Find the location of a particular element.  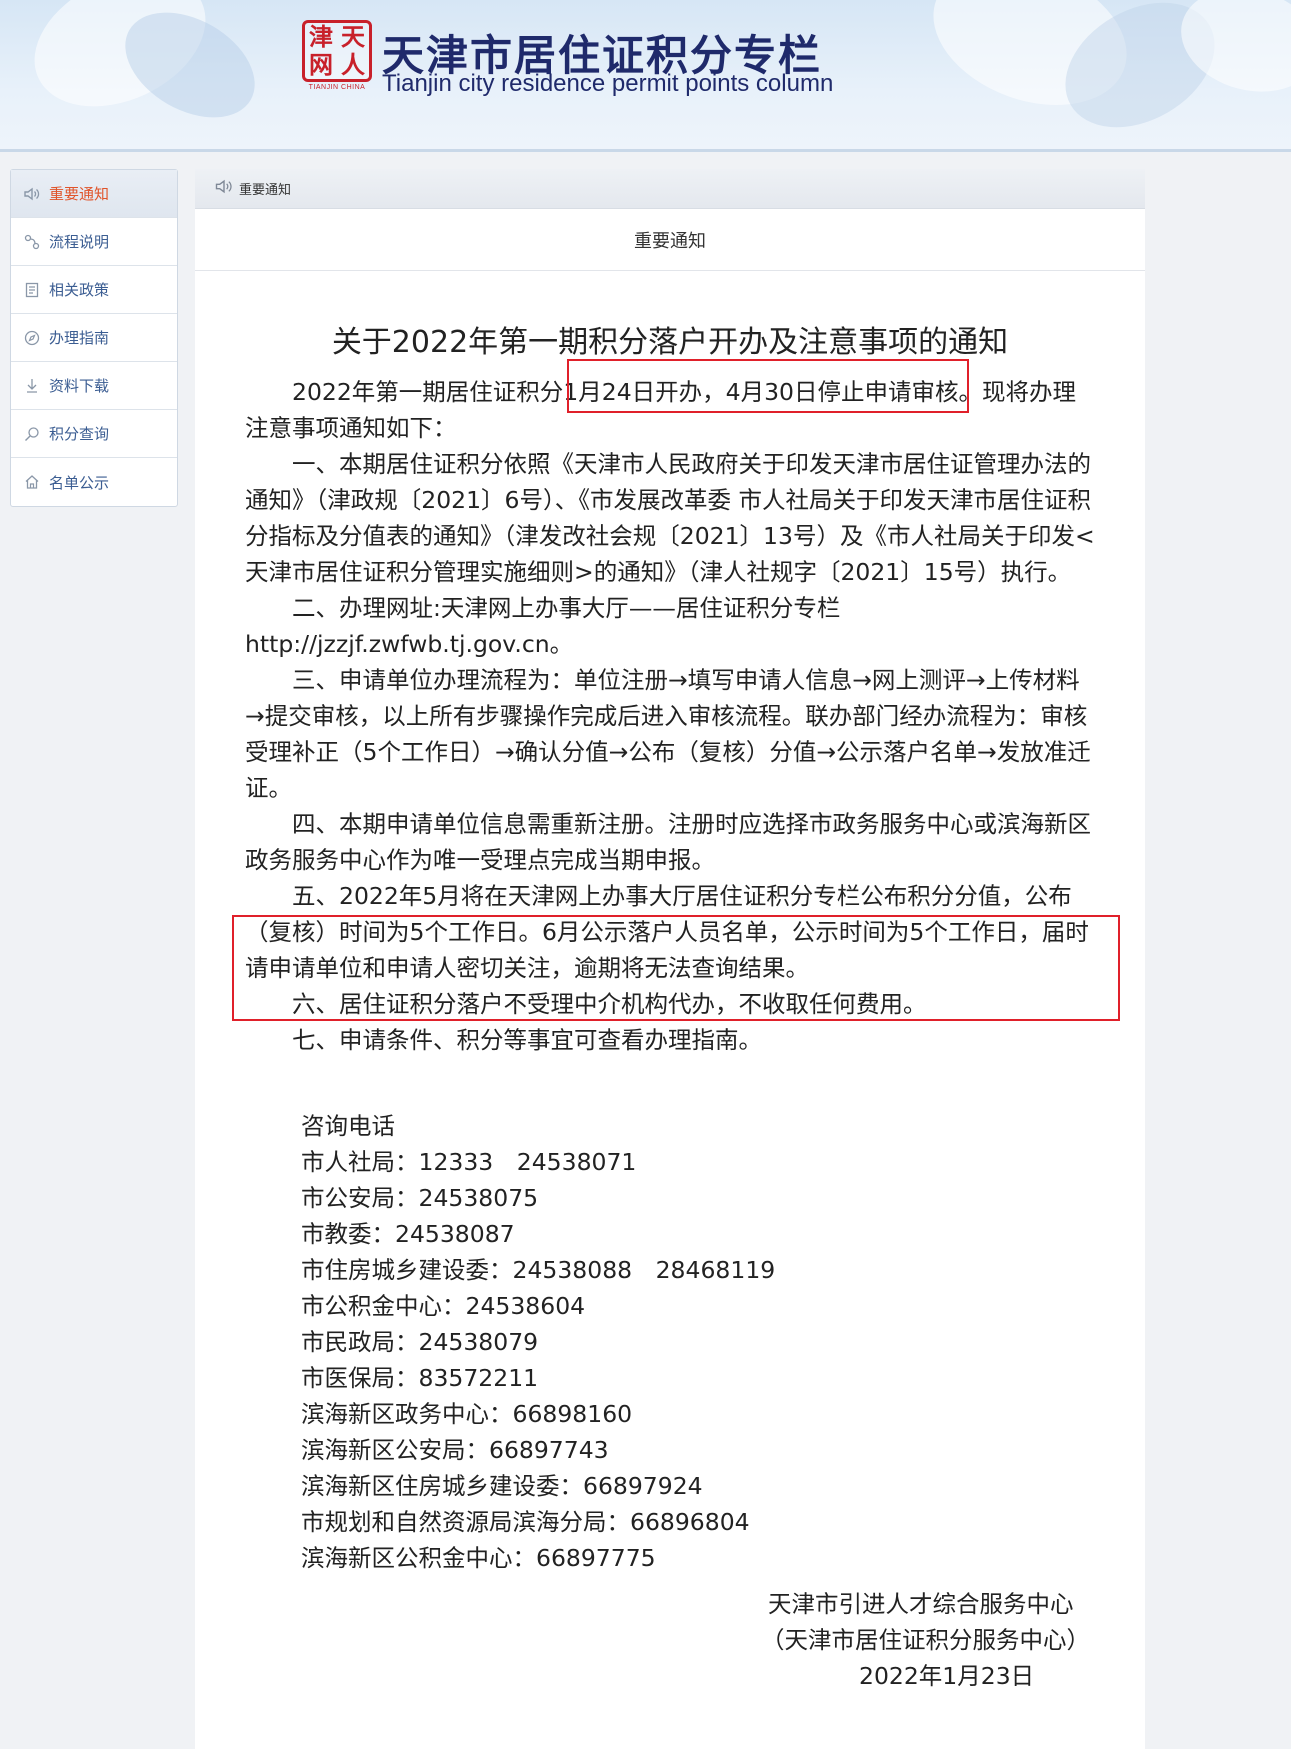

contact-line: 市规划和自然资源局滨海分局：66896804 is located at coordinates (525, 1522).